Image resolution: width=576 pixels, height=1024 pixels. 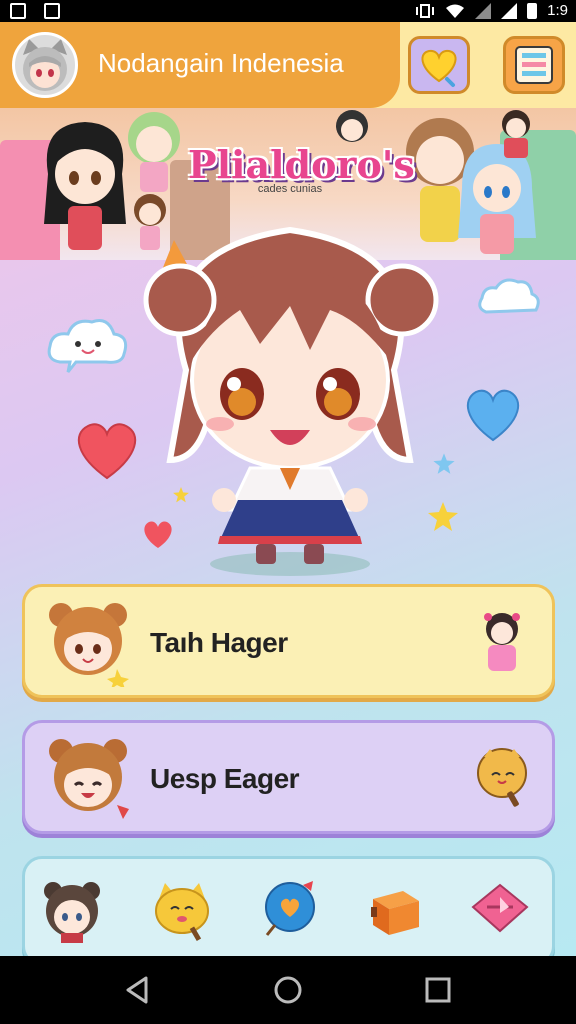 I want to click on app-header: Nodangain Indenesia, so click(x=288, y=65).